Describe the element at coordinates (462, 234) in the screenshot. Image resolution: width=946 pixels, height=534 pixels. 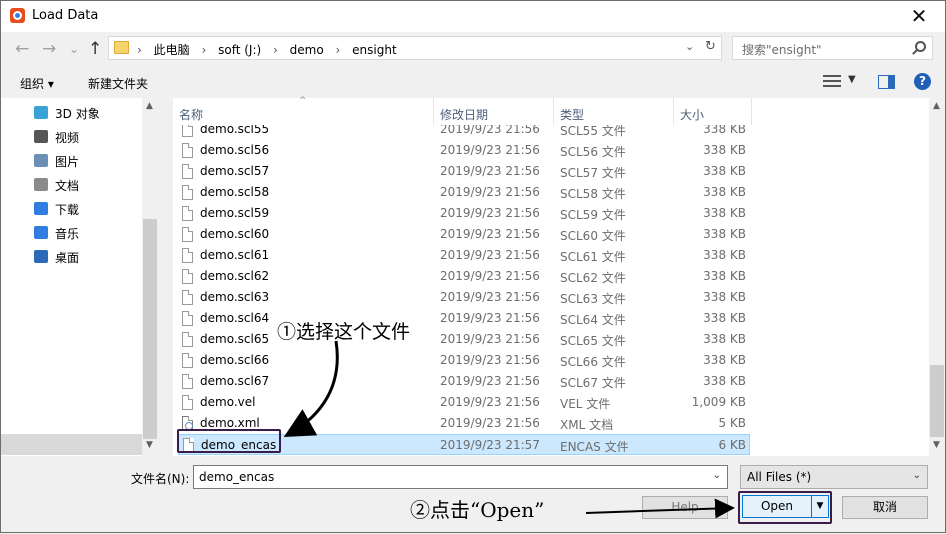
I see `table-row: demo.scl60 2019/9/23 21:56 SCL60 文件 338 KB` at that location.